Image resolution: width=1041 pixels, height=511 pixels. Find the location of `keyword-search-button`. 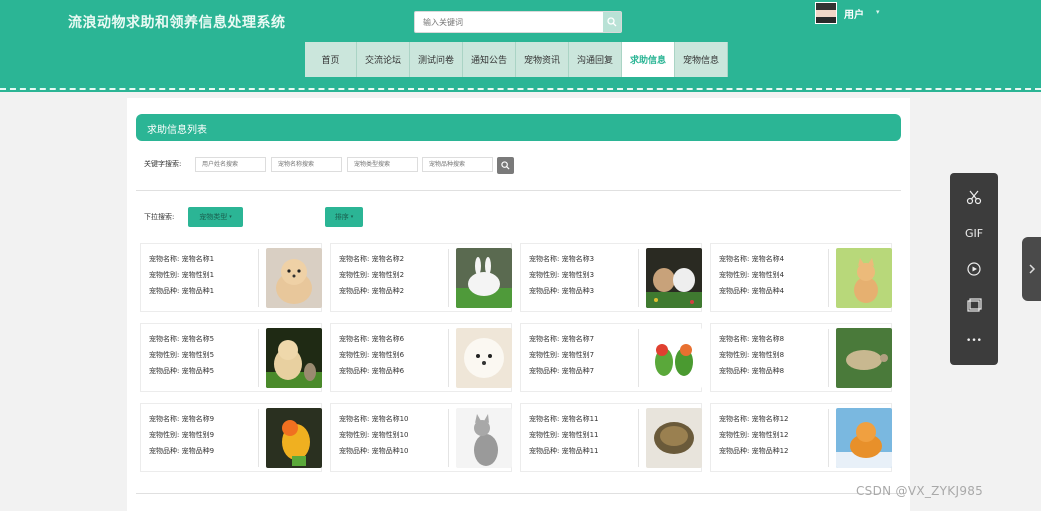

keyword-search-button is located at coordinates (505, 165).